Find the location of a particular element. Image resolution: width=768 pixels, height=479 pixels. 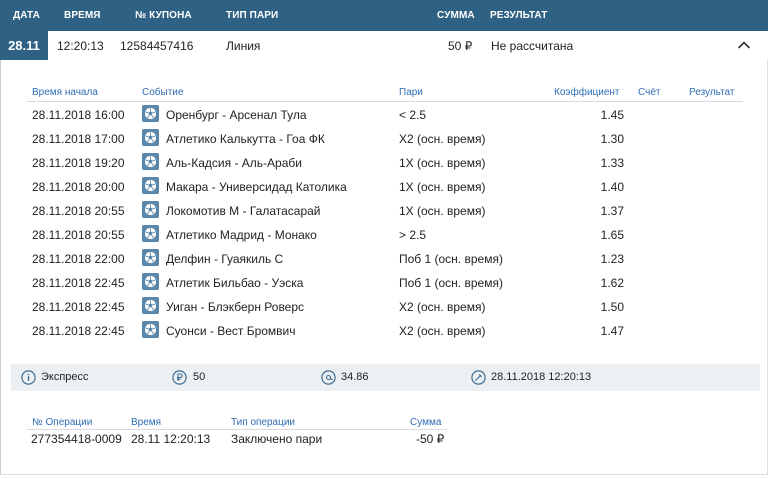

summary-datetime: 28.11.2018 12:20:13 is located at coordinates (541, 377).